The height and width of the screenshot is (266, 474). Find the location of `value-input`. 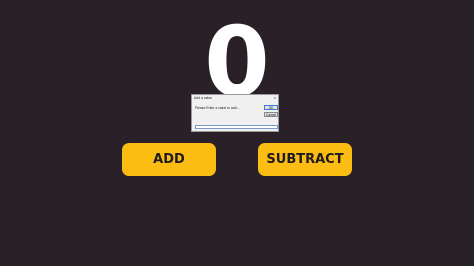

value-input is located at coordinates (236, 127).